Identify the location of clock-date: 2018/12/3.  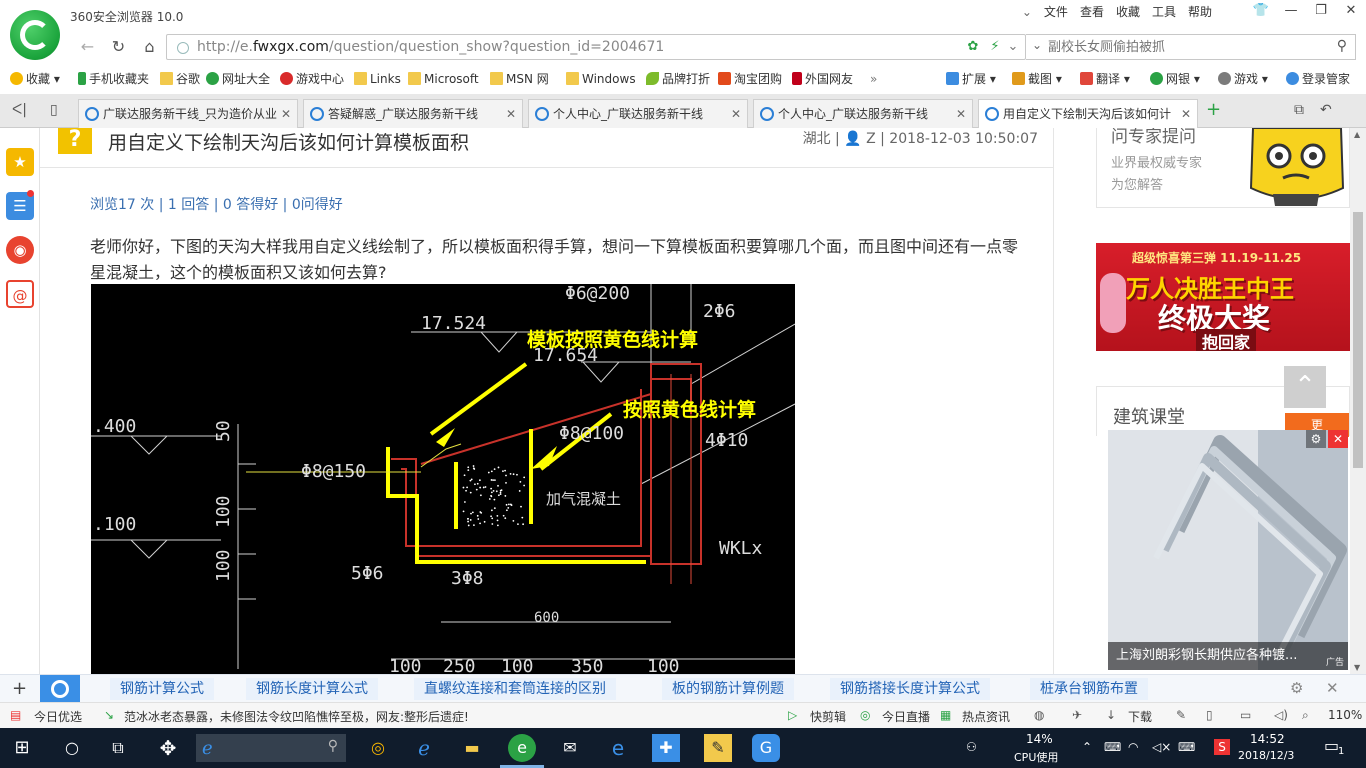
(1266, 755).